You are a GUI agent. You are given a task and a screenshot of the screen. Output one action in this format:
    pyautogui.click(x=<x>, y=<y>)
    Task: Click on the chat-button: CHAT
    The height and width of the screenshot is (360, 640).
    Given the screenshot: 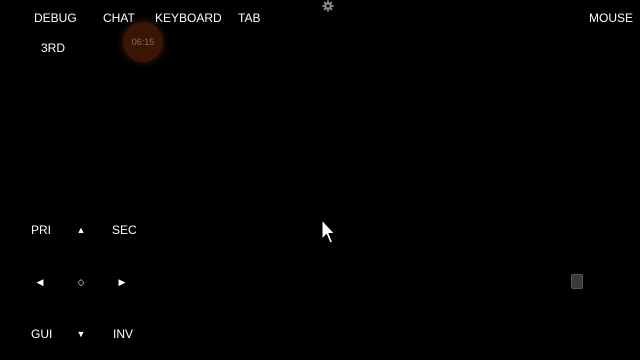 What is the action you would take?
    pyautogui.click(x=119, y=18)
    